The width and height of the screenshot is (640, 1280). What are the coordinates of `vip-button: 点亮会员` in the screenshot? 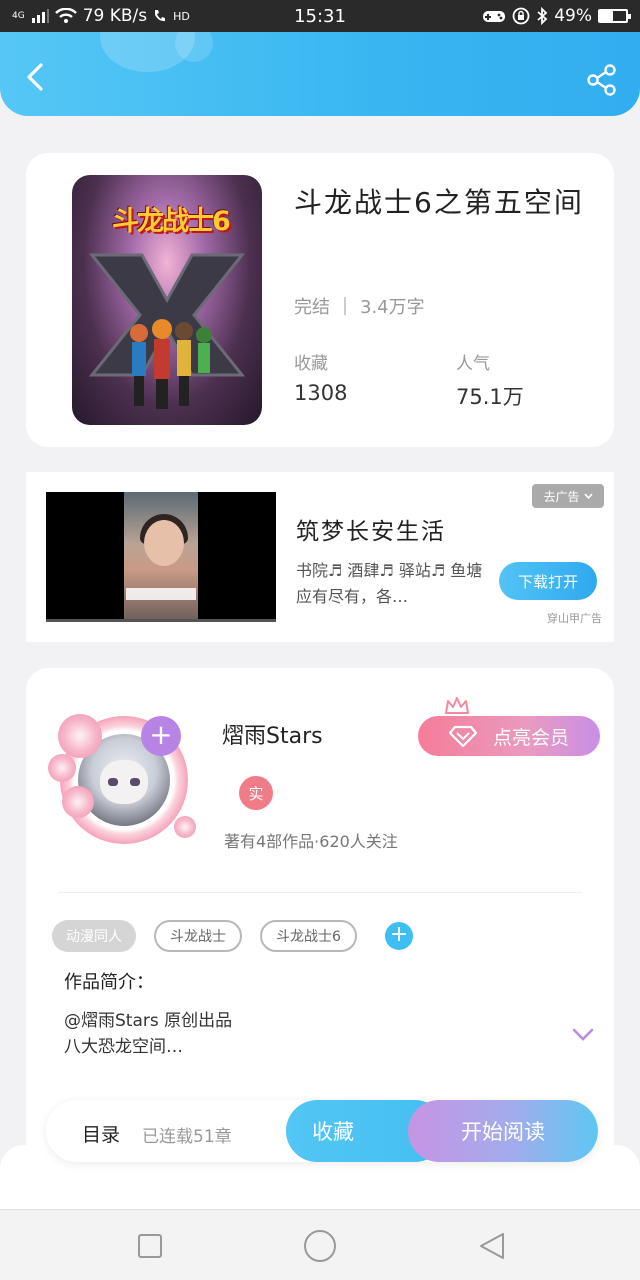 It's located at (509, 736).